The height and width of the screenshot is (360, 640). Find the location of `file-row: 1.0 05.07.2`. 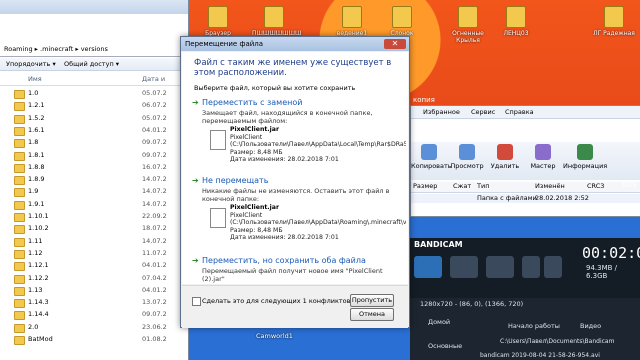

file-row: 1.0 05.07.2 is located at coordinates (94, 93).